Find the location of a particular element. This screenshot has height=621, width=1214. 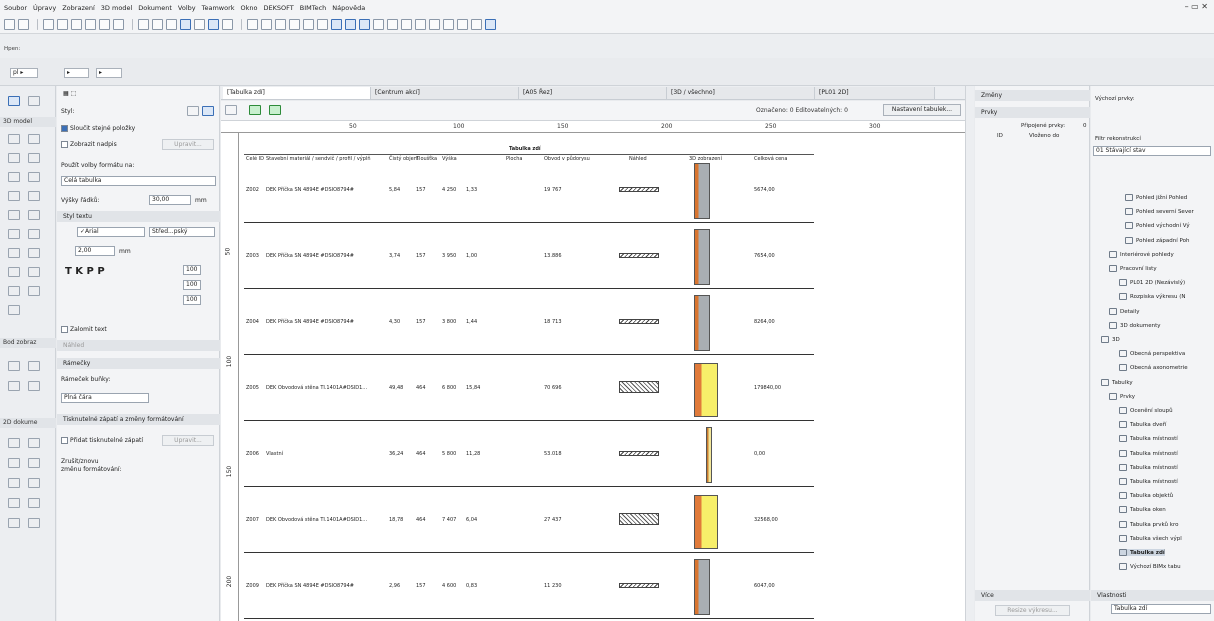

navigator-item: Obecná axonometrie is located at coordinates (1153, 368).